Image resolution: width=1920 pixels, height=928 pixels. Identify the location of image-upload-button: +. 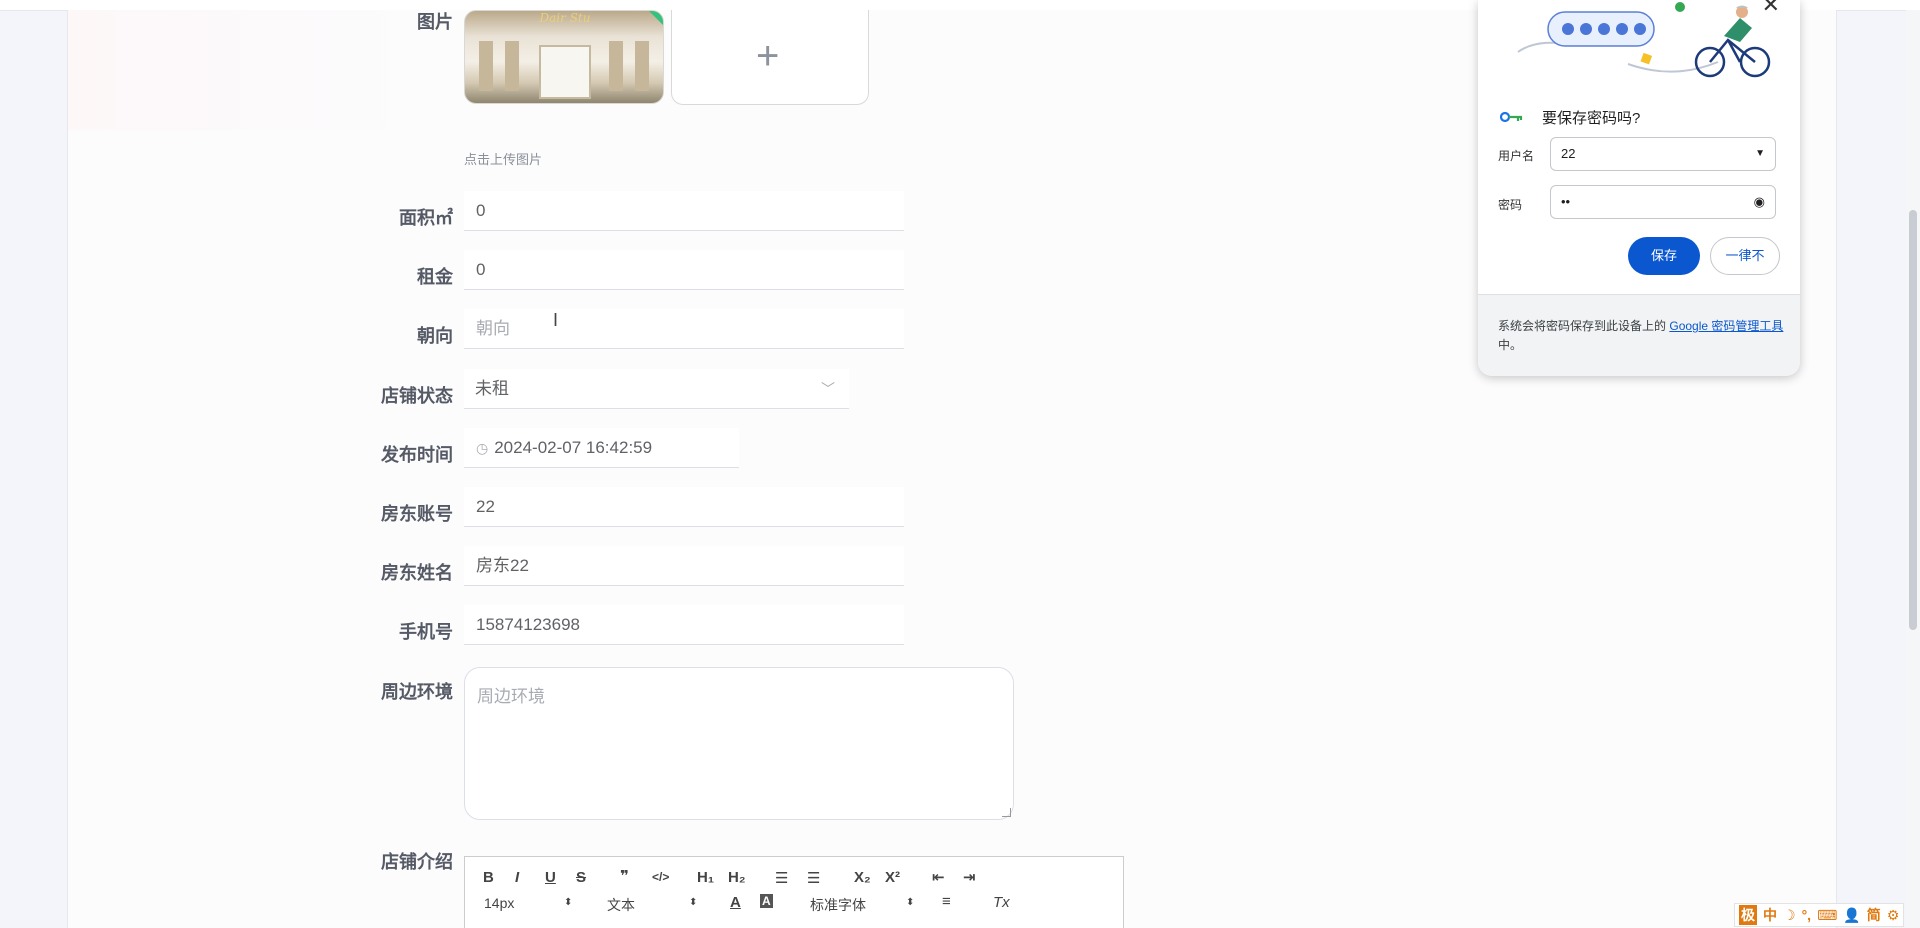
(770, 57).